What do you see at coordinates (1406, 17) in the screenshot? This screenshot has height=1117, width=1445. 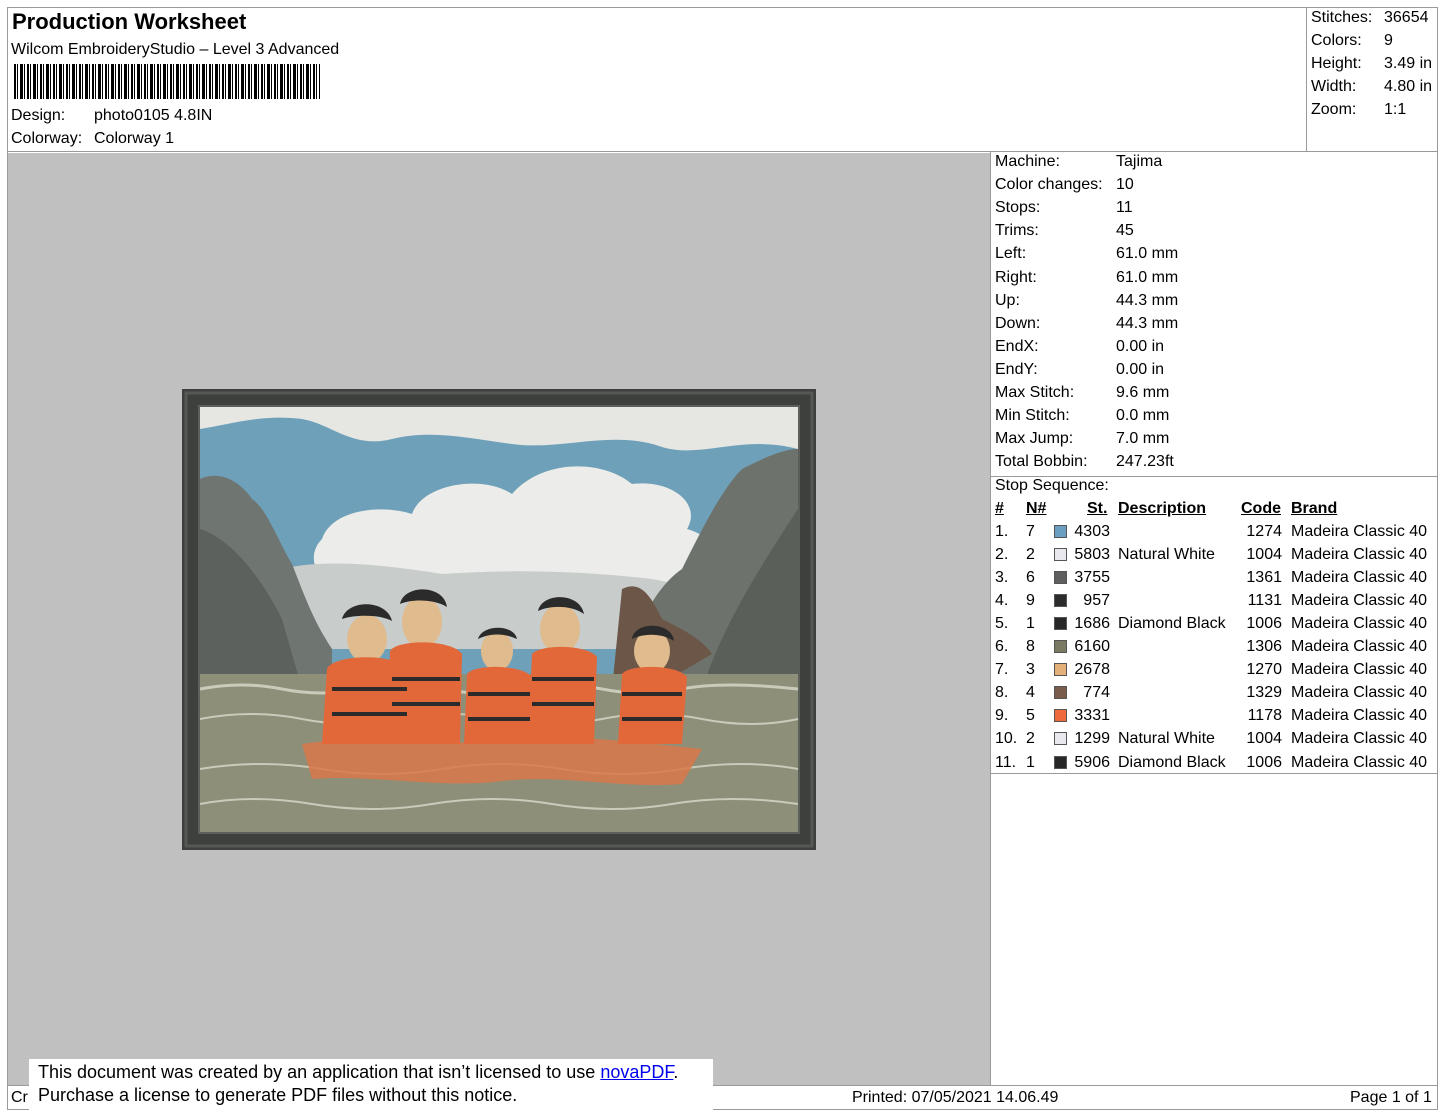 I see `stitches-value: 36654` at bounding box center [1406, 17].